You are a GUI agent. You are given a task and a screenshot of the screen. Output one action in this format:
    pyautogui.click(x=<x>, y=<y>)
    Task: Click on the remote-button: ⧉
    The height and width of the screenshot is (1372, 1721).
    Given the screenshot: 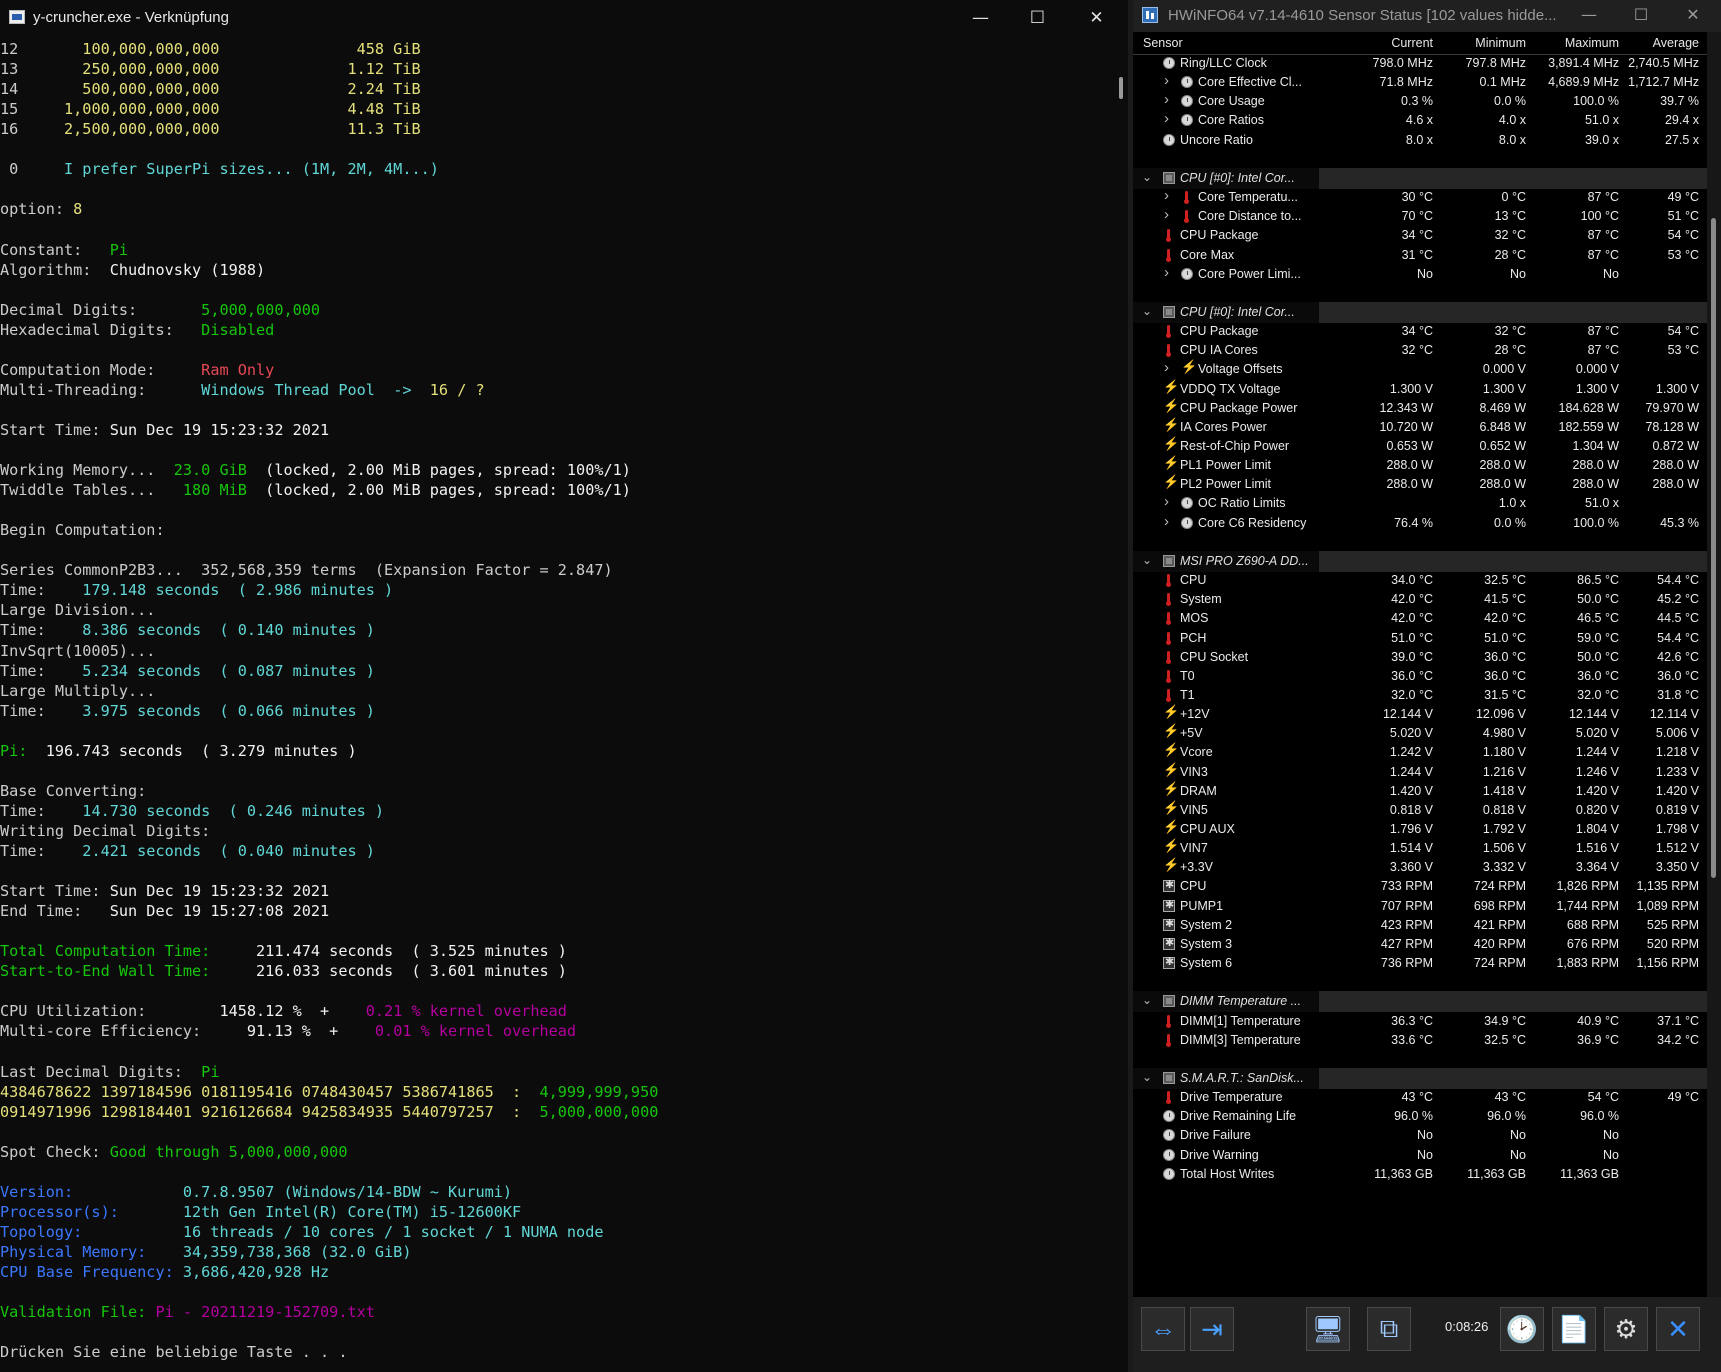 What is the action you would take?
    pyautogui.click(x=1389, y=1329)
    